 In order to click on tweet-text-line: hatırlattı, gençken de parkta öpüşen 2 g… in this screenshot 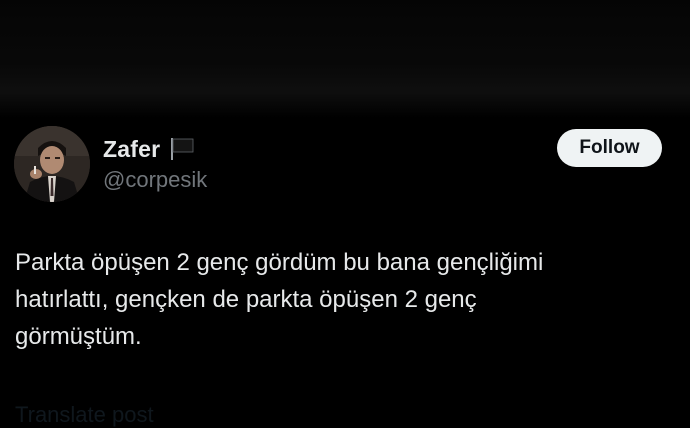, I will do `click(246, 299)`.